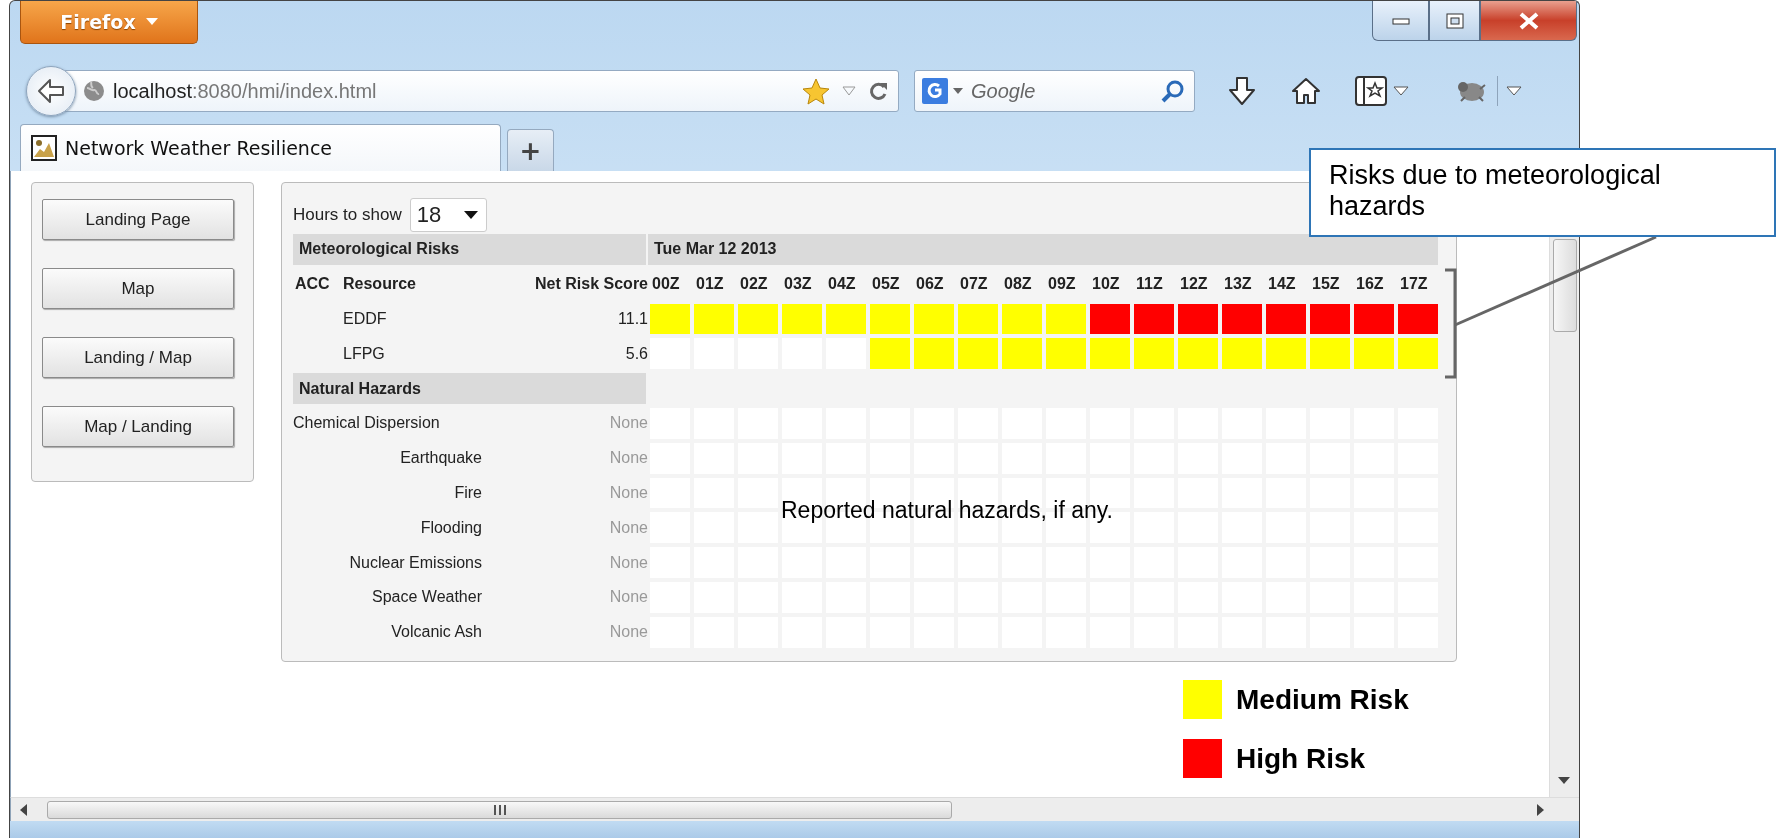  What do you see at coordinates (974, 284) in the screenshot?
I see `hour-header: 07Z` at bounding box center [974, 284].